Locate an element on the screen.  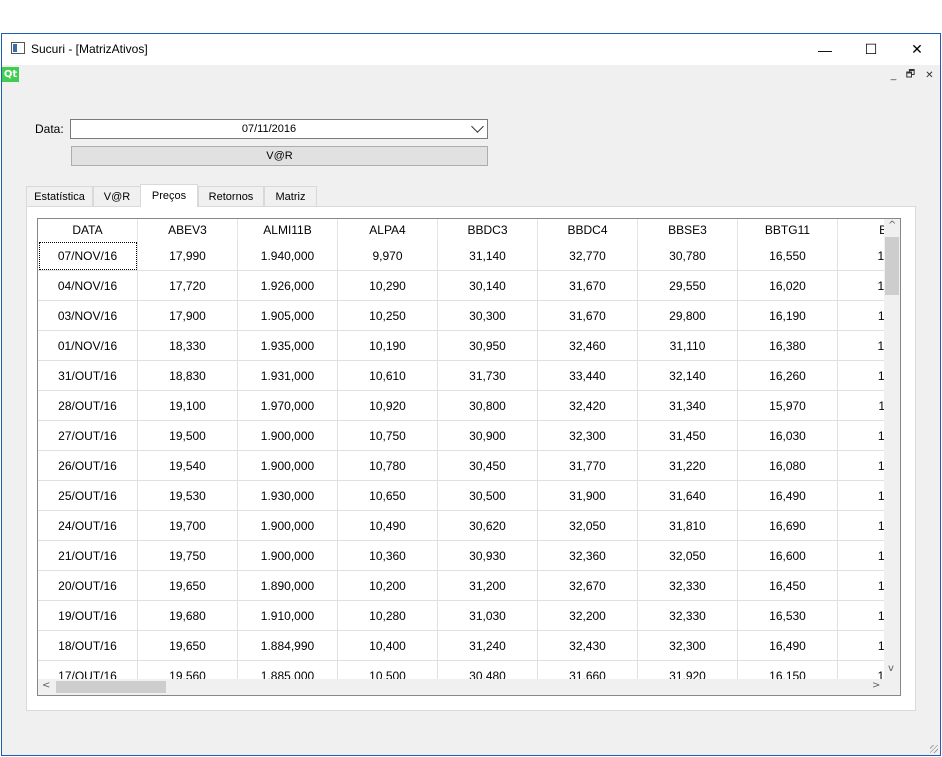
column-header: BBTG11 is located at coordinates (788, 230).